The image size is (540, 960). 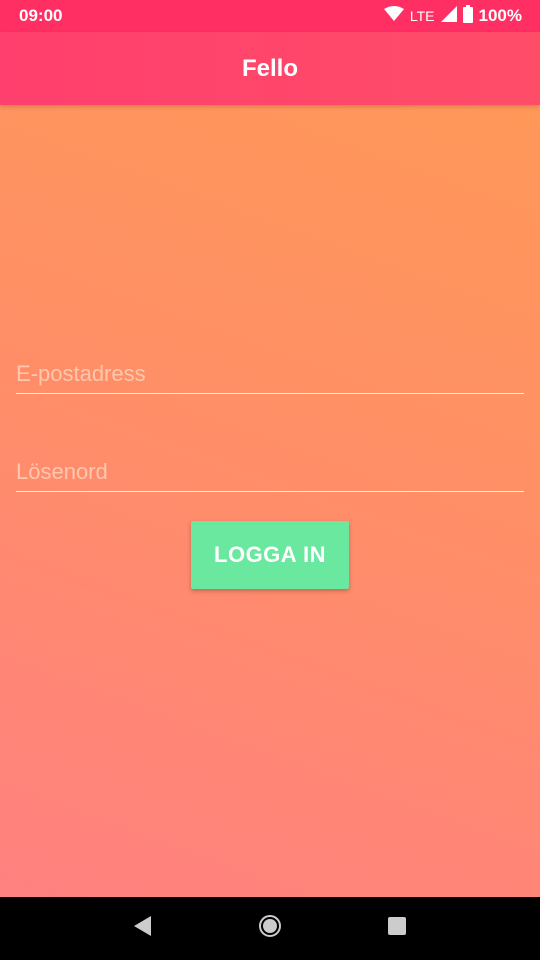 I want to click on battery-level: 100%, so click(x=500, y=15).